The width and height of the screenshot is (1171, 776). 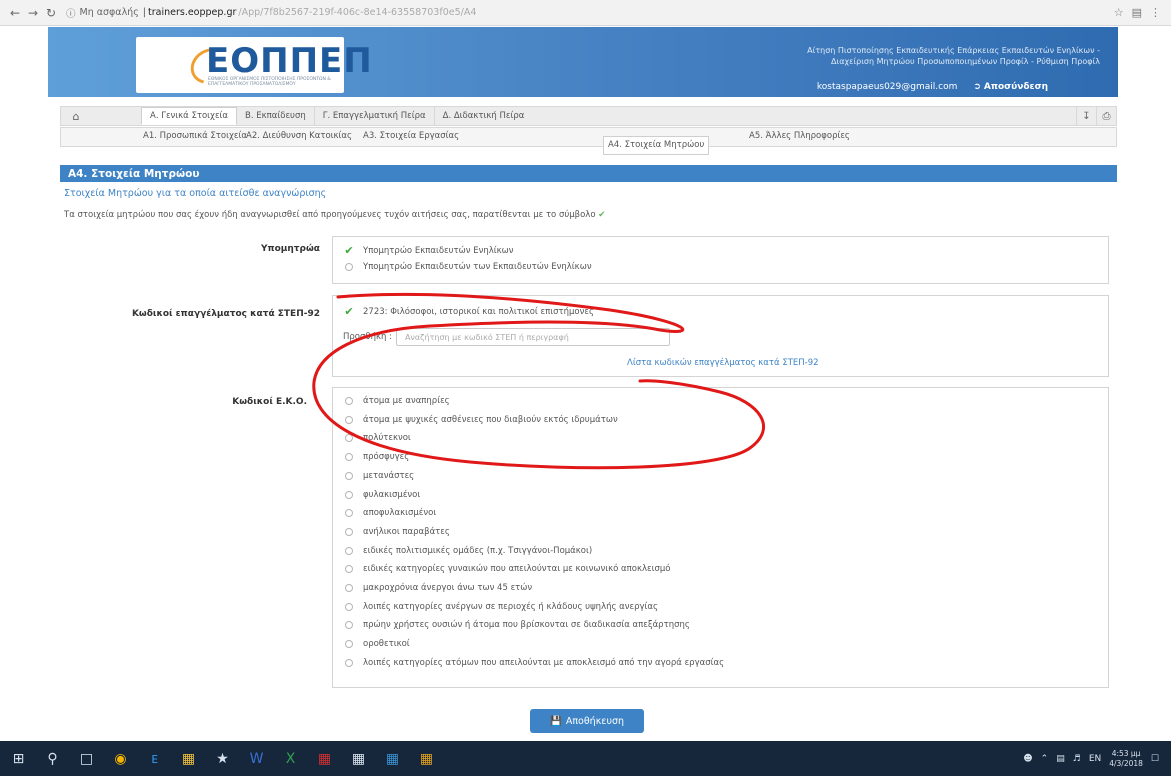 What do you see at coordinates (381, 495) in the screenshot?
I see `eko-option: φυλακισμένοι` at bounding box center [381, 495].